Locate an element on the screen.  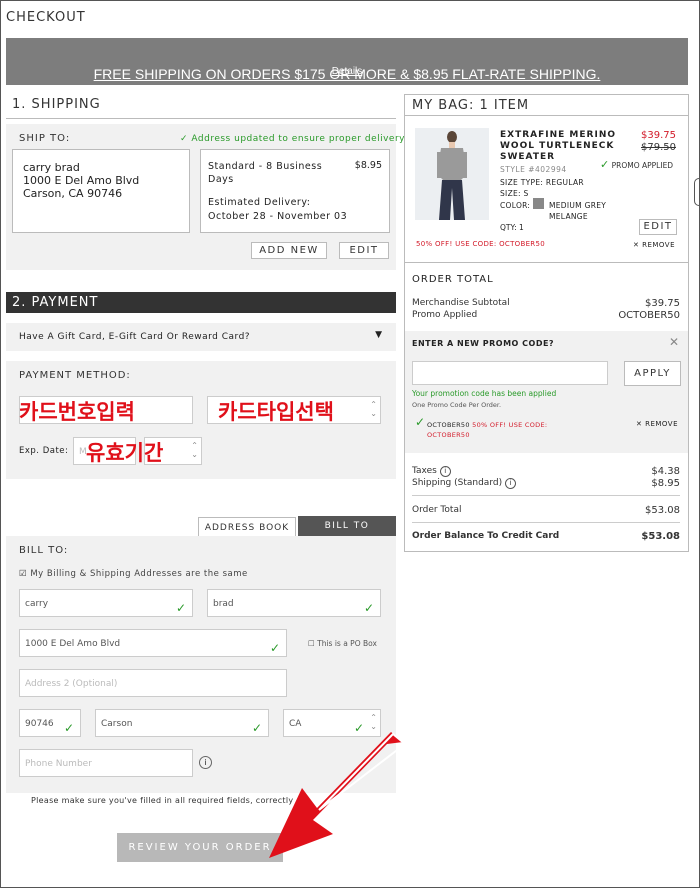
color-swatch is located at coordinates (538, 203).